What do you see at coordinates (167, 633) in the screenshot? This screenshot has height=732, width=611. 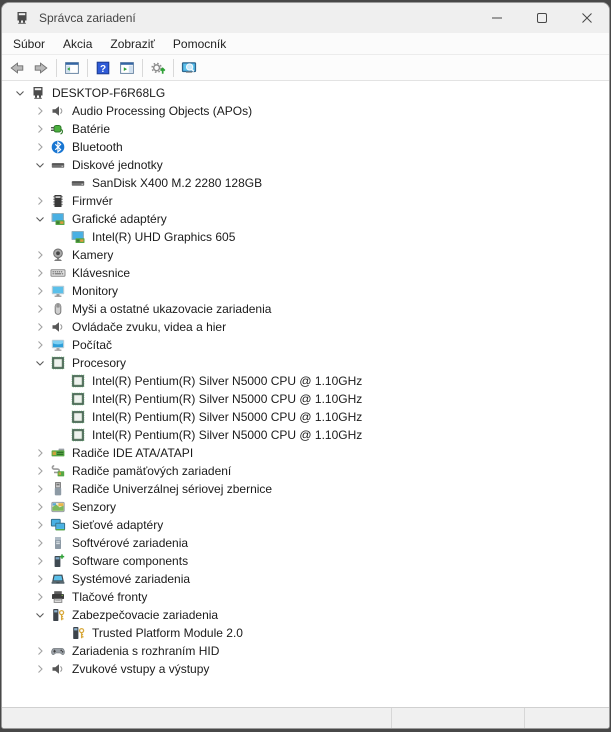 I see `tree-item-label: Trusted Platform Module 2.0` at bounding box center [167, 633].